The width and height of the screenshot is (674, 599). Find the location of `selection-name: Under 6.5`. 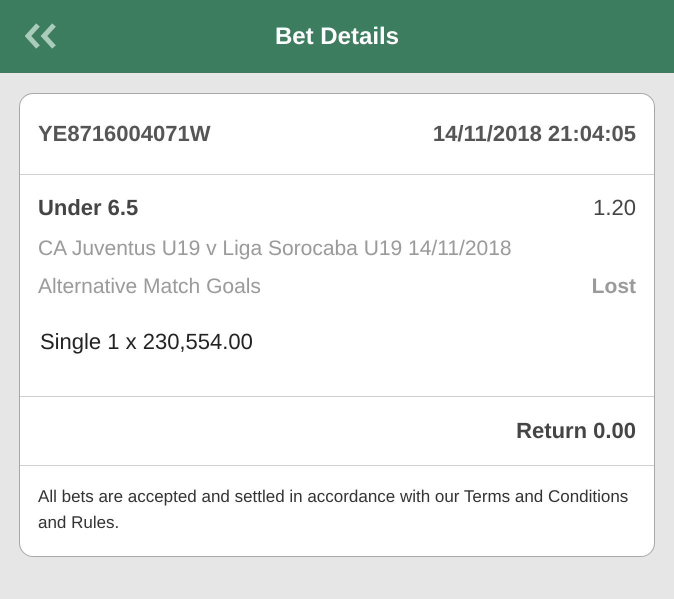

selection-name: Under 6.5 is located at coordinates (88, 208).